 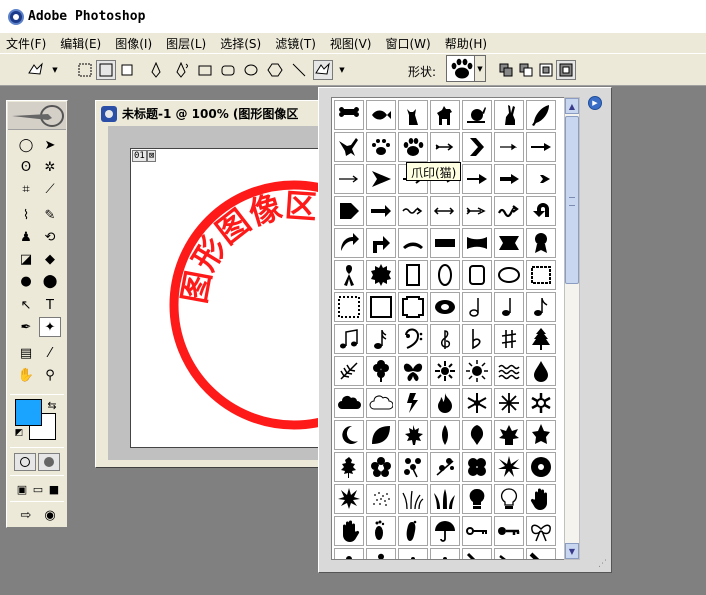 I want to click on shape-cell-bone, so click(x=349, y=115).